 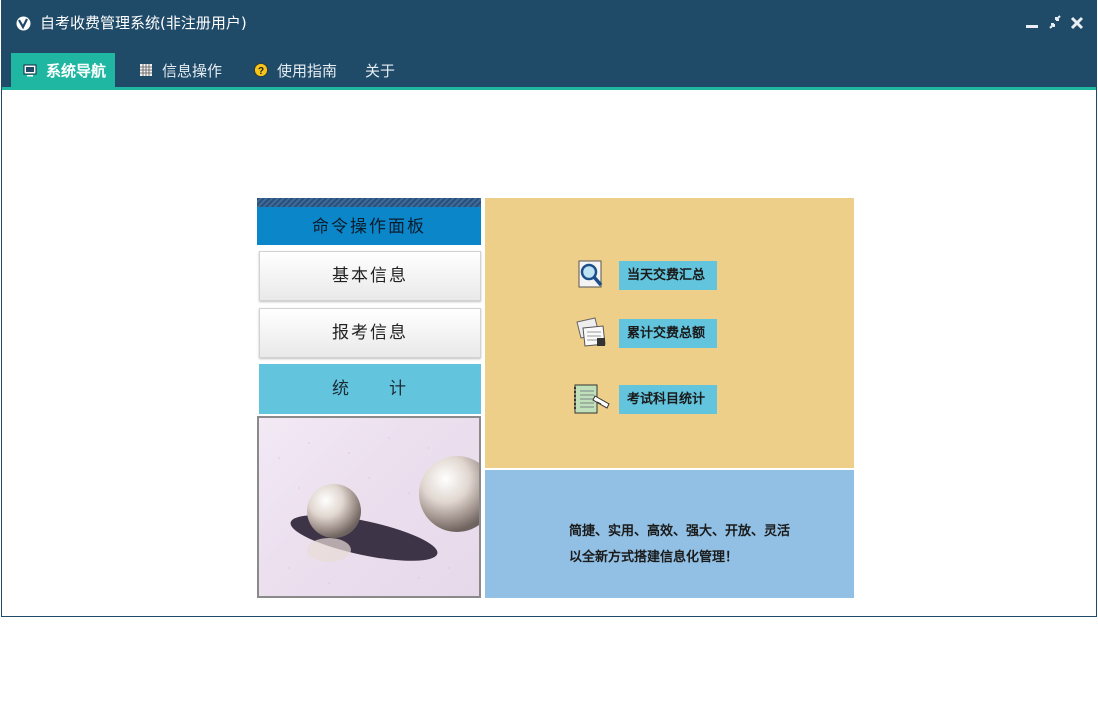 I want to click on app-logo-icon, so click(x=23, y=23).